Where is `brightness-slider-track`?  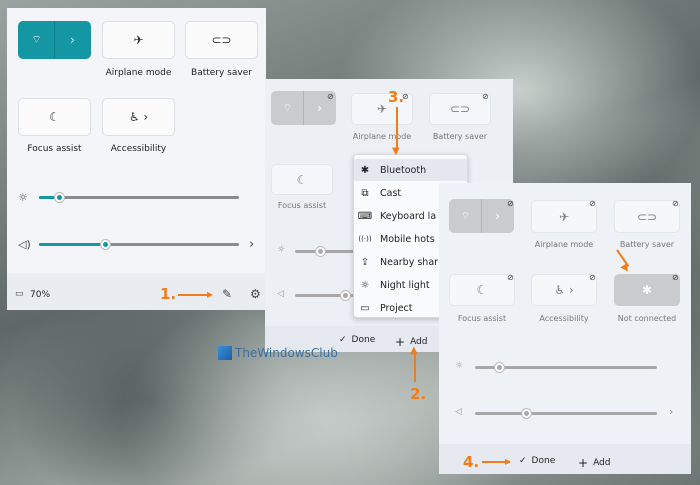 brightness-slider-track is located at coordinates (139, 197).